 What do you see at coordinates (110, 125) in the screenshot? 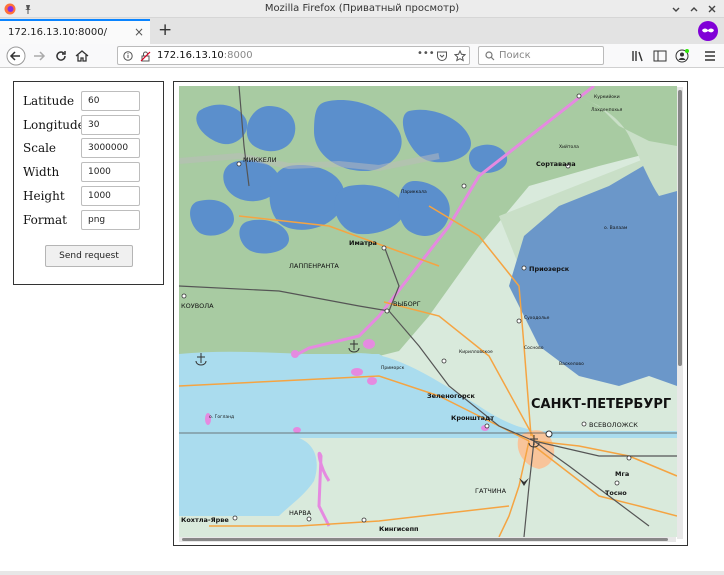
I see `longitude-input` at bounding box center [110, 125].